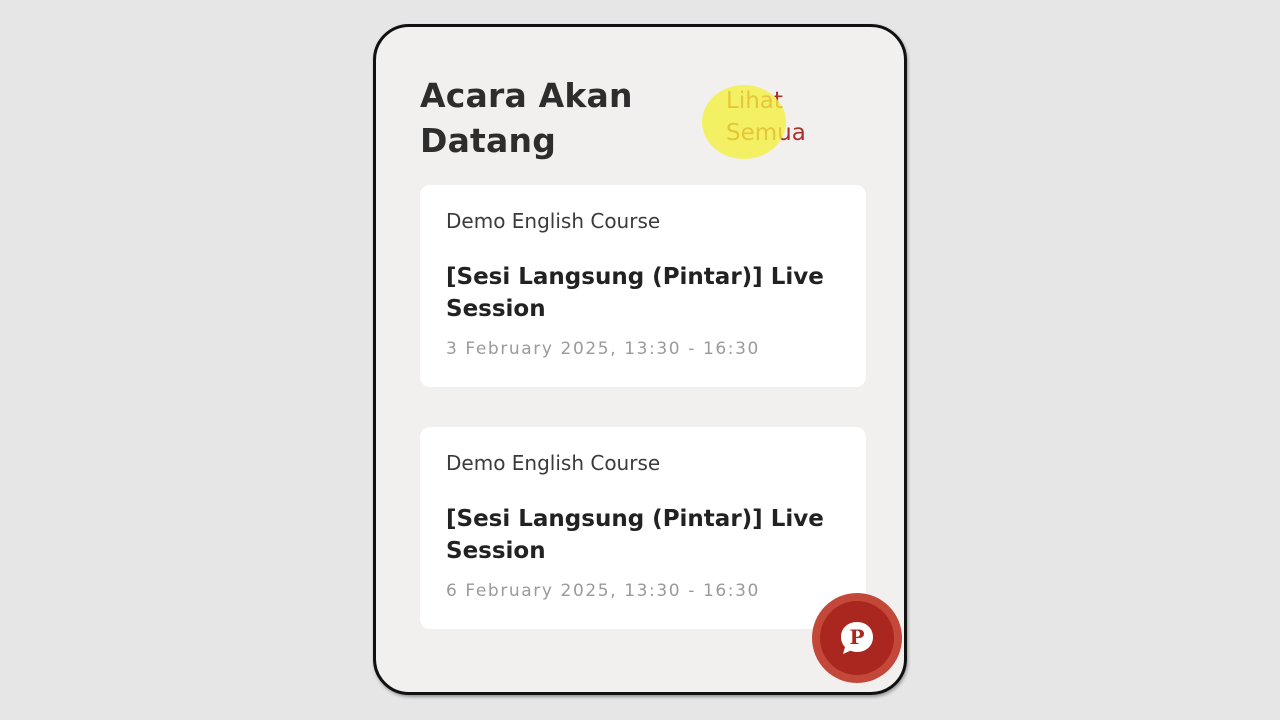  I want to click on see-all-link: Lihat Semua, so click(781, 117).